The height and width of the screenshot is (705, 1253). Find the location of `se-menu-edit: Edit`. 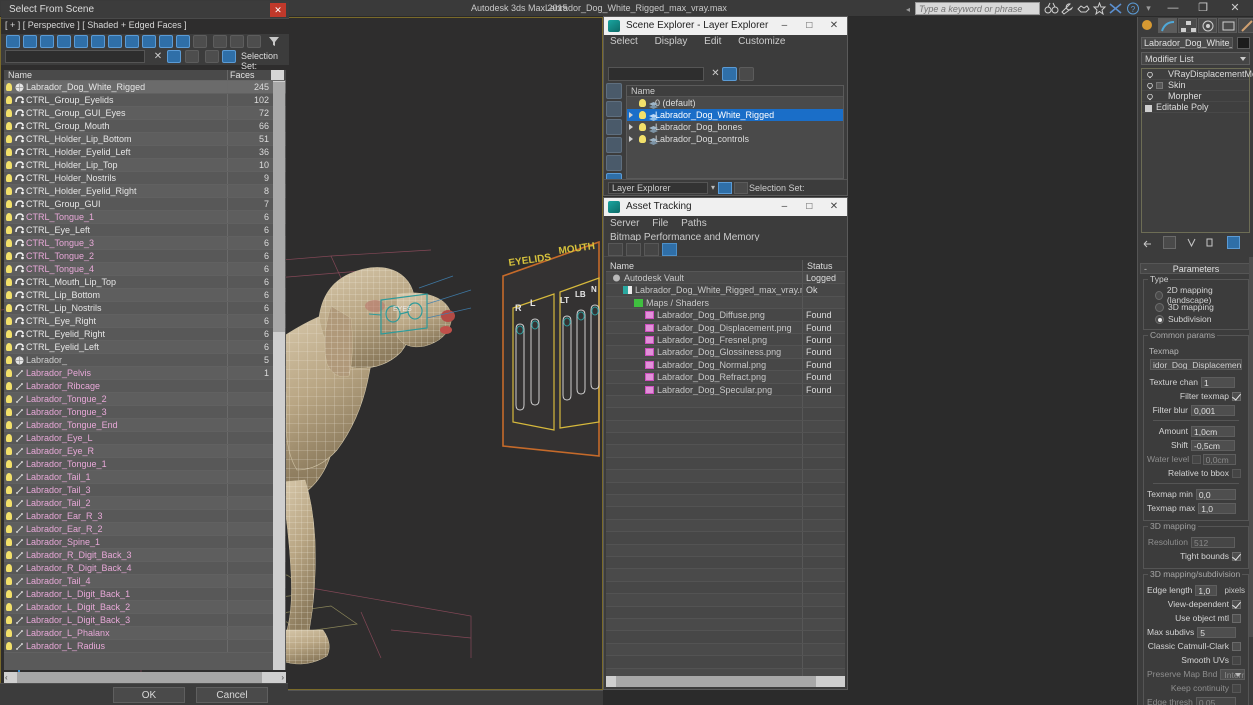

se-menu-edit: Edit is located at coordinates (712, 42).